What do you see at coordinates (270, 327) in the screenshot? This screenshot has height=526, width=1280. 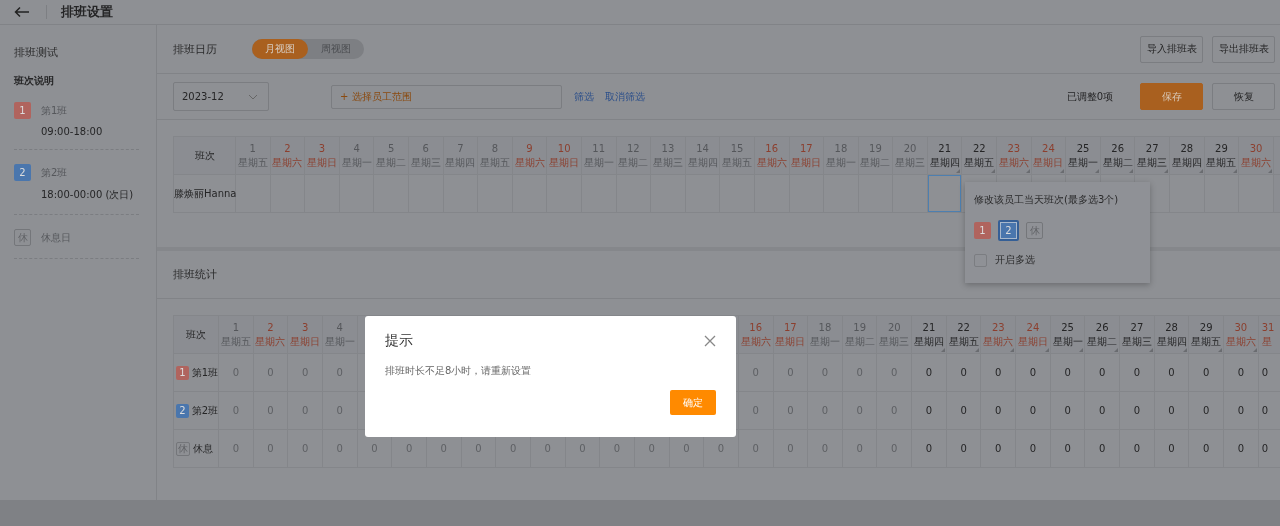 I see `day-number: 2` at bounding box center [270, 327].